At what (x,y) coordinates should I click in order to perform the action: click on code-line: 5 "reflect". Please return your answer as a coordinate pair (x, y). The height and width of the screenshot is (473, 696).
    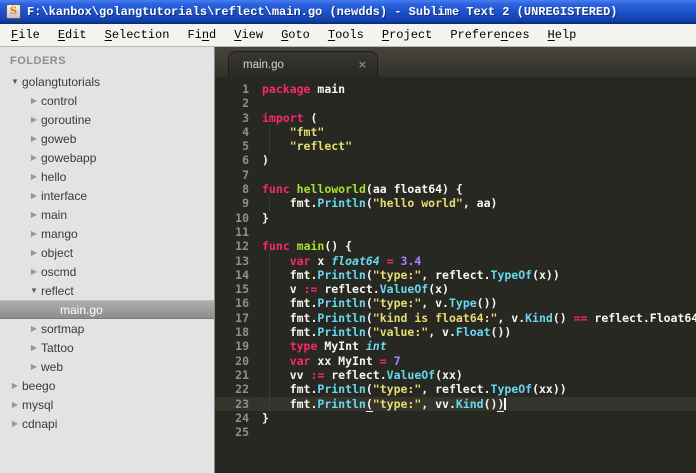
    Looking at the image, I should click on (455, 146).